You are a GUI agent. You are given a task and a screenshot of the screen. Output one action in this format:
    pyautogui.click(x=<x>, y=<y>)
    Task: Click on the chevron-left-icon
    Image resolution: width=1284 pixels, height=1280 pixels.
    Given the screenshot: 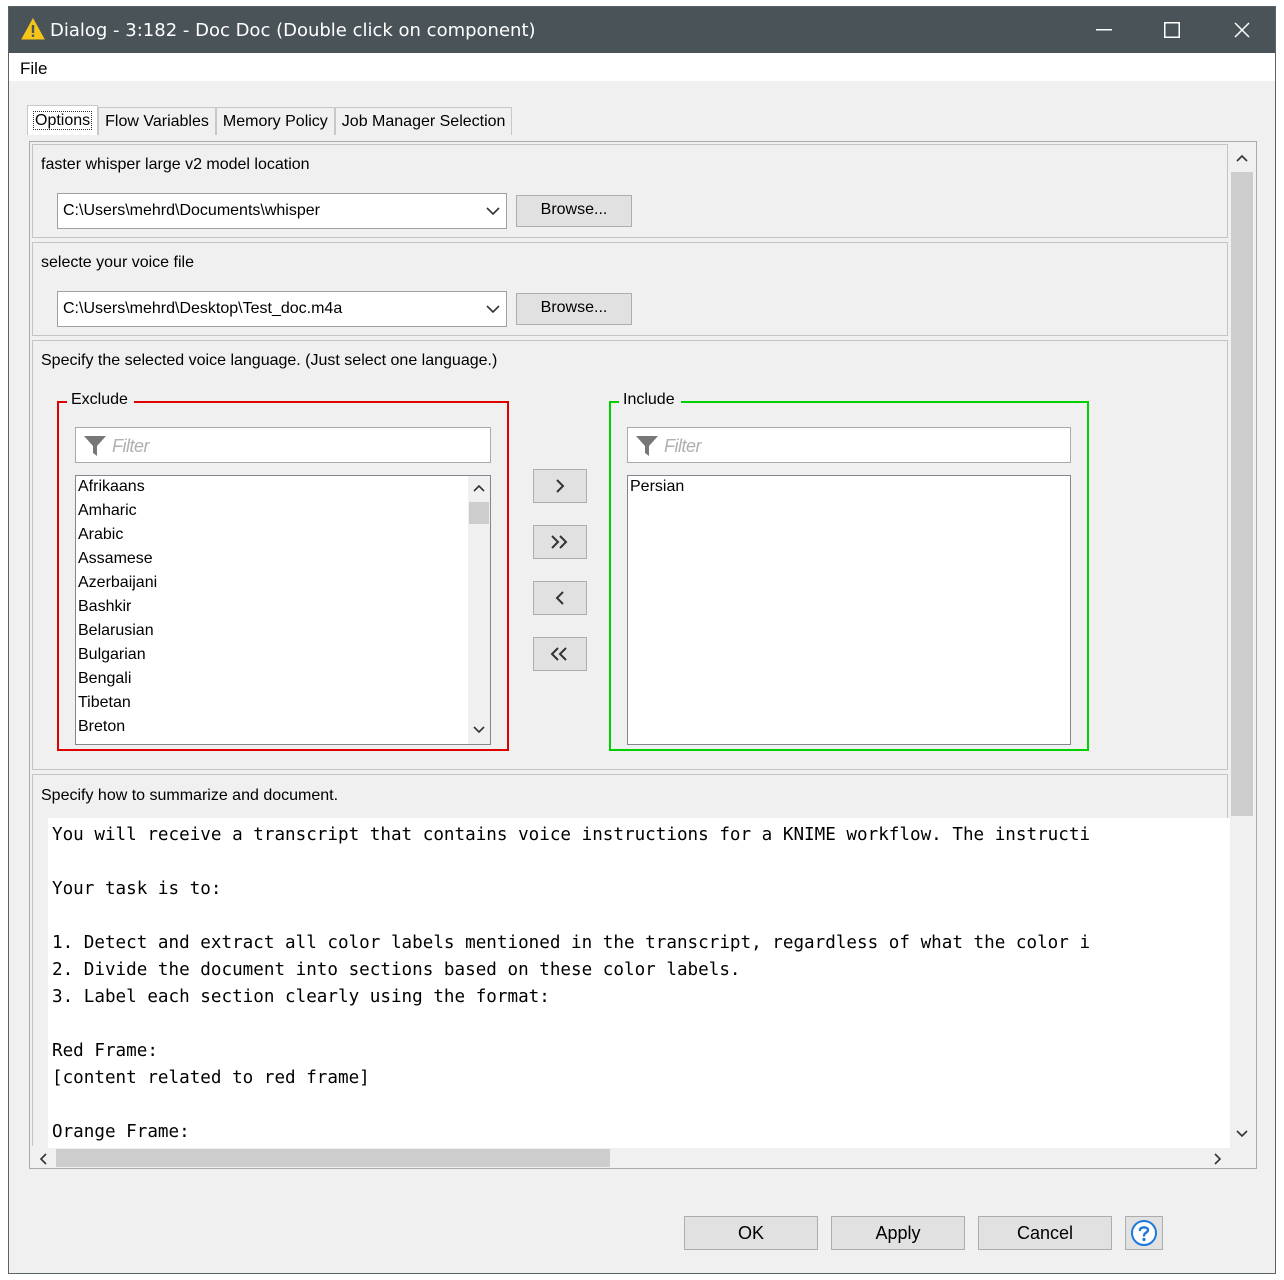 What is the action you would take?
    pyautogui.click(x=559, y=598)
    